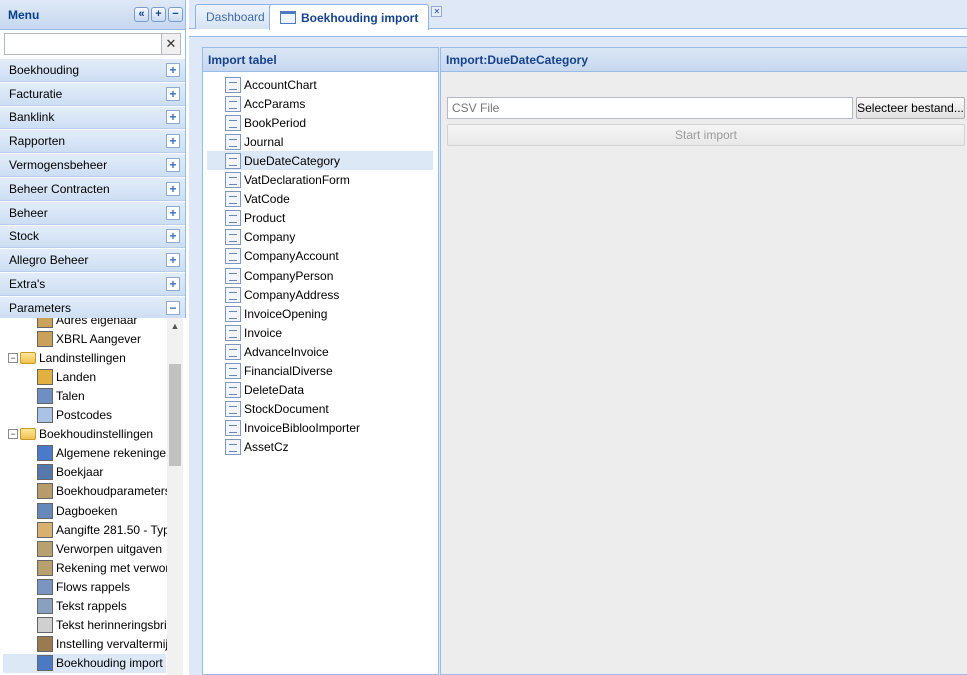 The height and width of the screenshot is (675, 967). I want to click on import-item-invoicebiblooimporter: InvoiceBiblooImporter, so click(320, 428).